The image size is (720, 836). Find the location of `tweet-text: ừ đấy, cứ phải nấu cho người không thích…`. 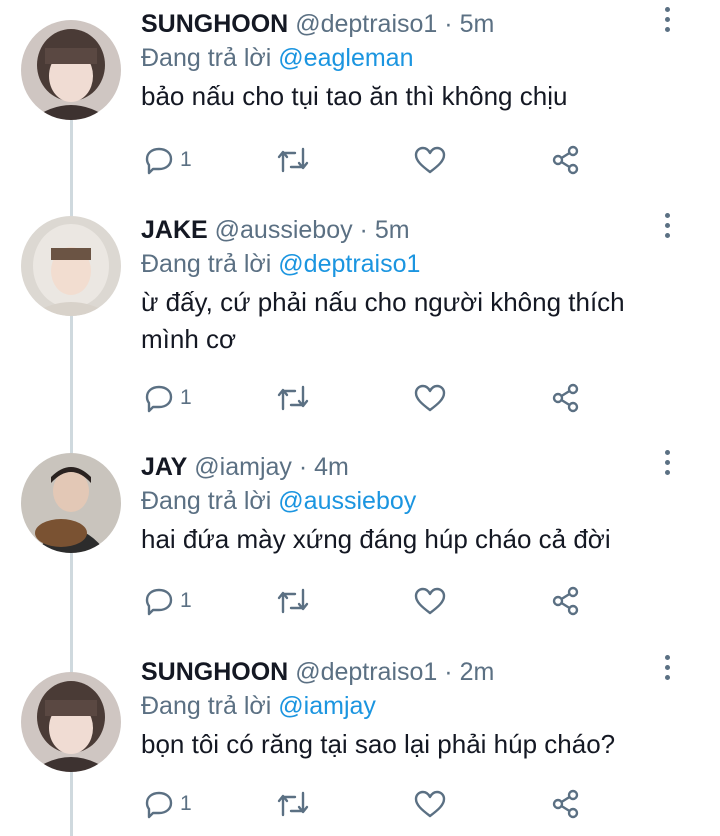

tweet-text: ừ đấy, cứ phải nấu cho người không thích… is located at coordinates (383, 320).